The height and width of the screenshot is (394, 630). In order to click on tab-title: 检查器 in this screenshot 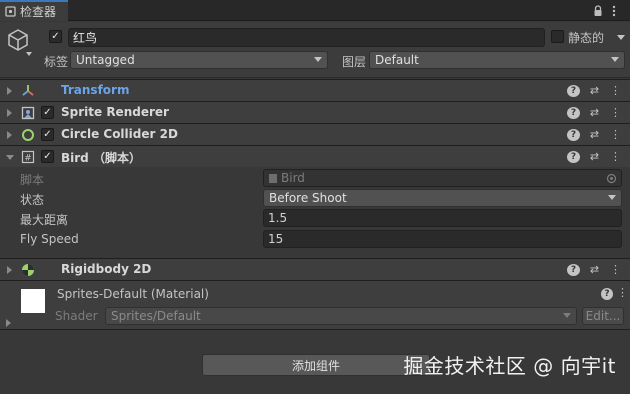, I will do `click(38, 12)`.